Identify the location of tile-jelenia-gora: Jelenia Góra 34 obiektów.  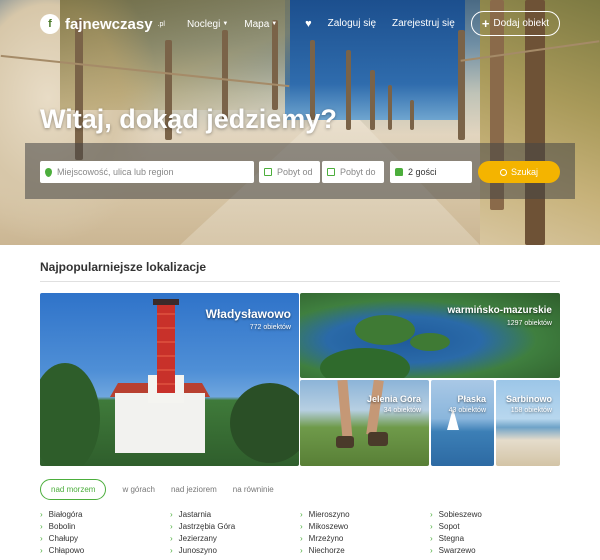
(364, 423).